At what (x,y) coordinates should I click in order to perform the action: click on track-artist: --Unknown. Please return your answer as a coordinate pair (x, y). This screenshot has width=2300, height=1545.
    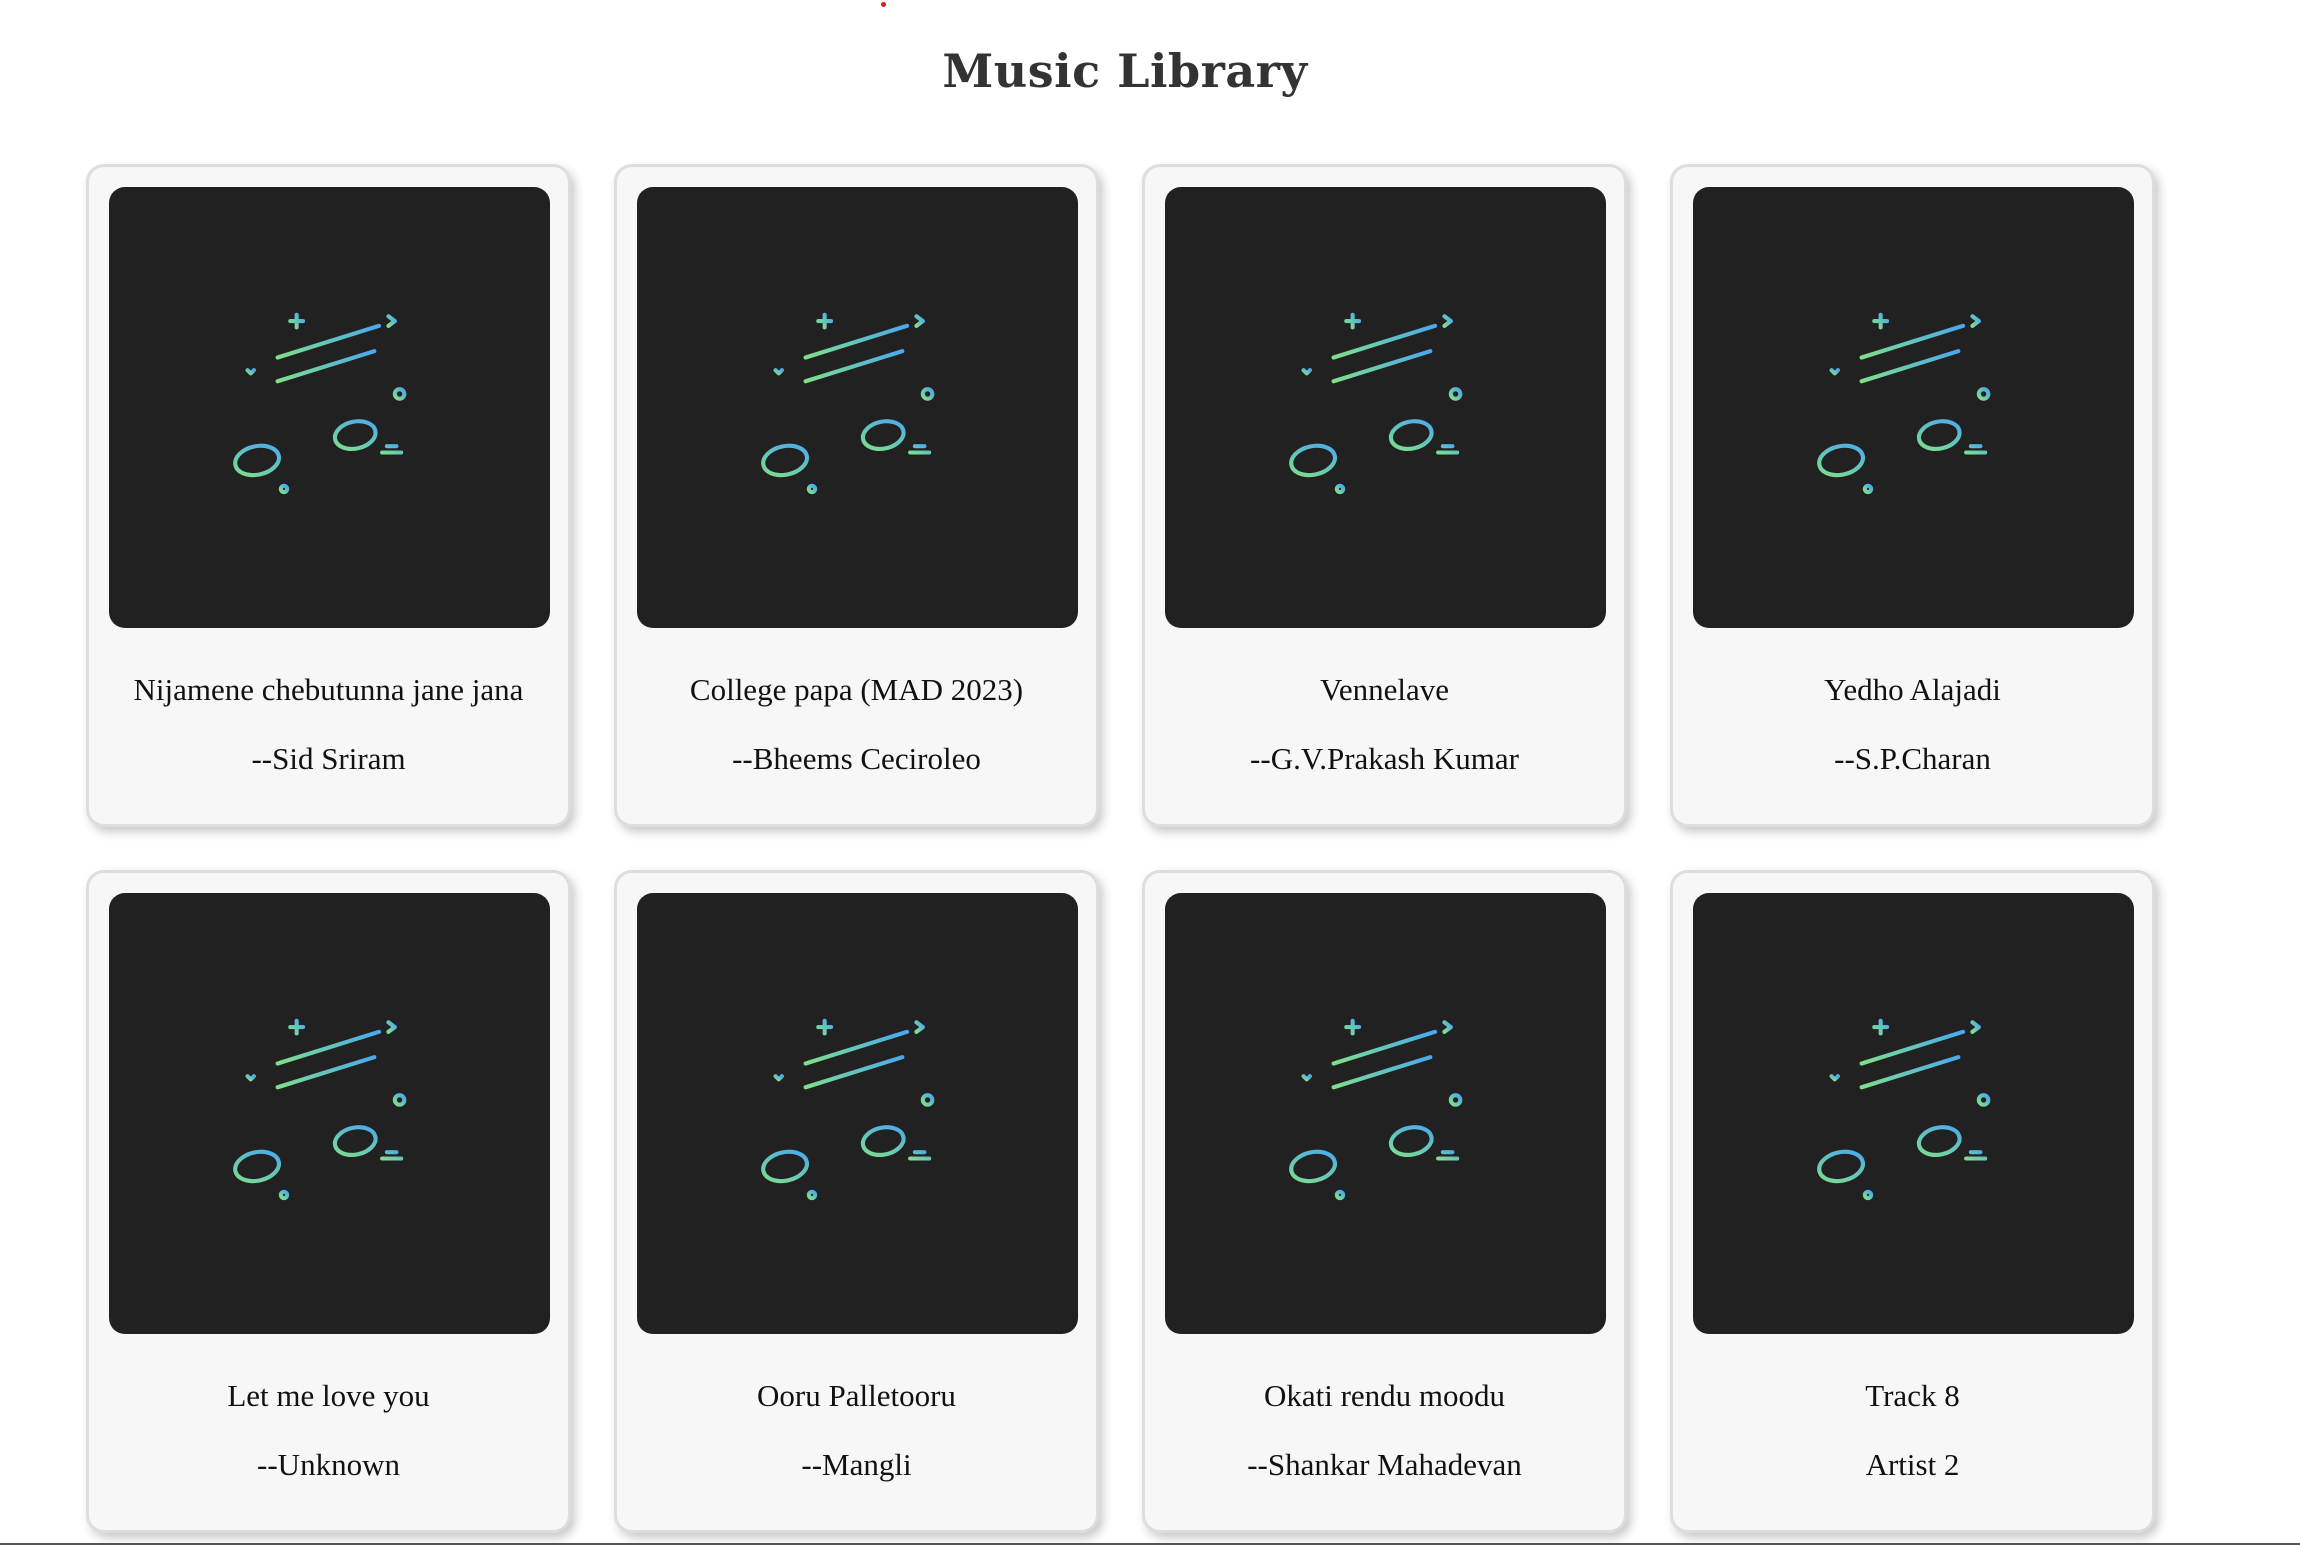
    Looking at the image, I should click on (328, 1464).